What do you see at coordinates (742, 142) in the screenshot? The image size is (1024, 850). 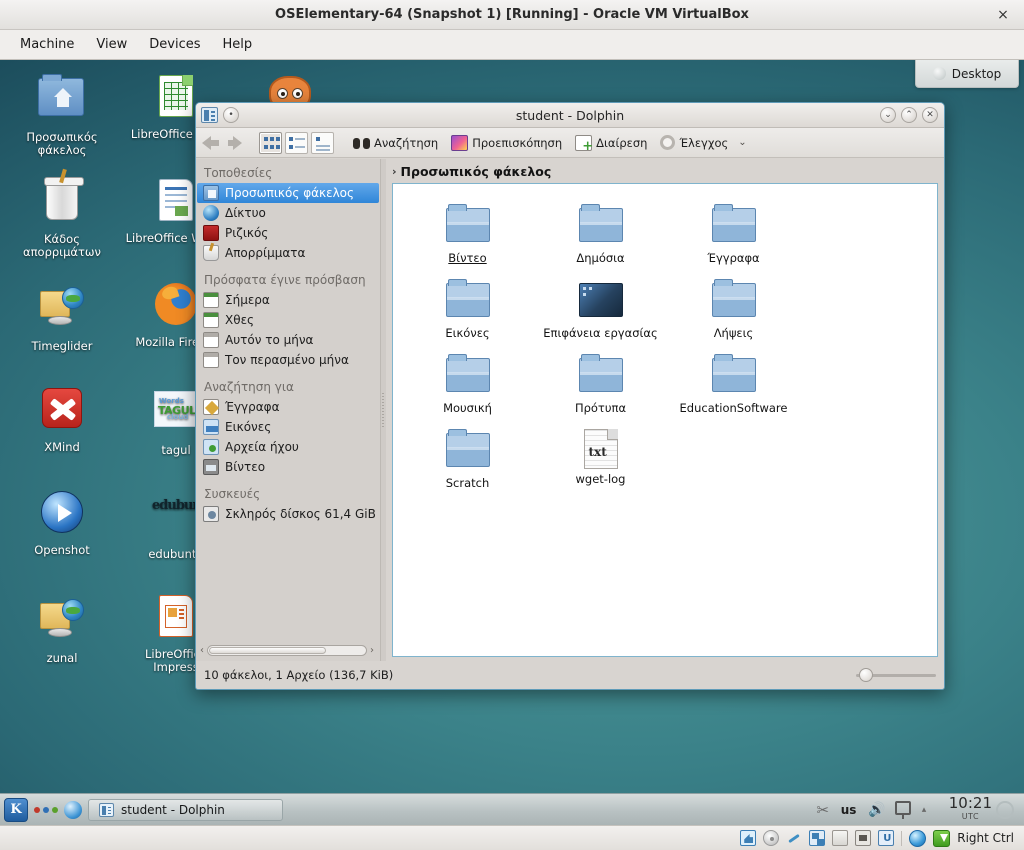 I see `chevron-down-icon: ⌄` at bounding box center [742, 142].